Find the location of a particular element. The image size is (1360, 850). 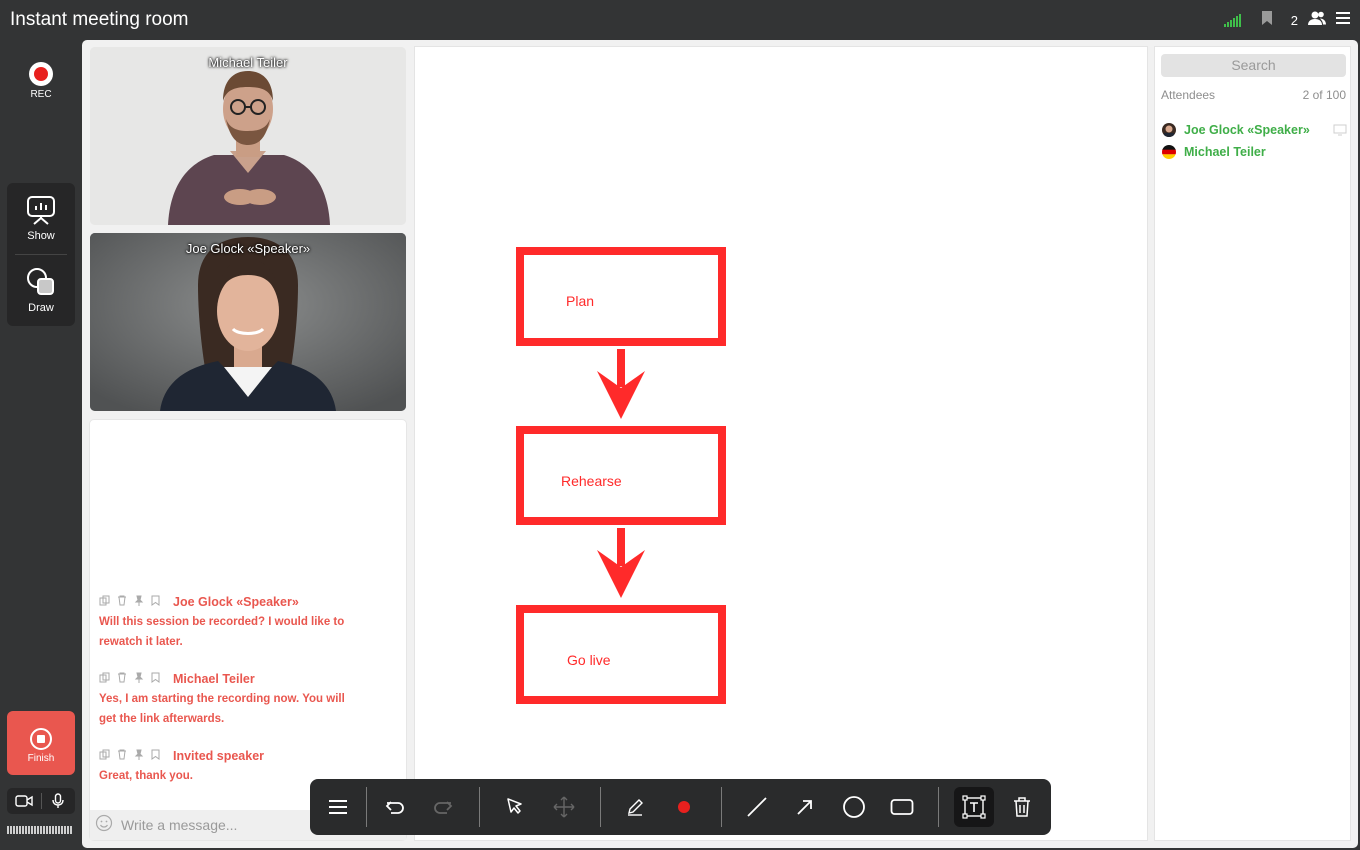

video-tile: Joe Glock «Speaker» is located at coordinates (248, 322).